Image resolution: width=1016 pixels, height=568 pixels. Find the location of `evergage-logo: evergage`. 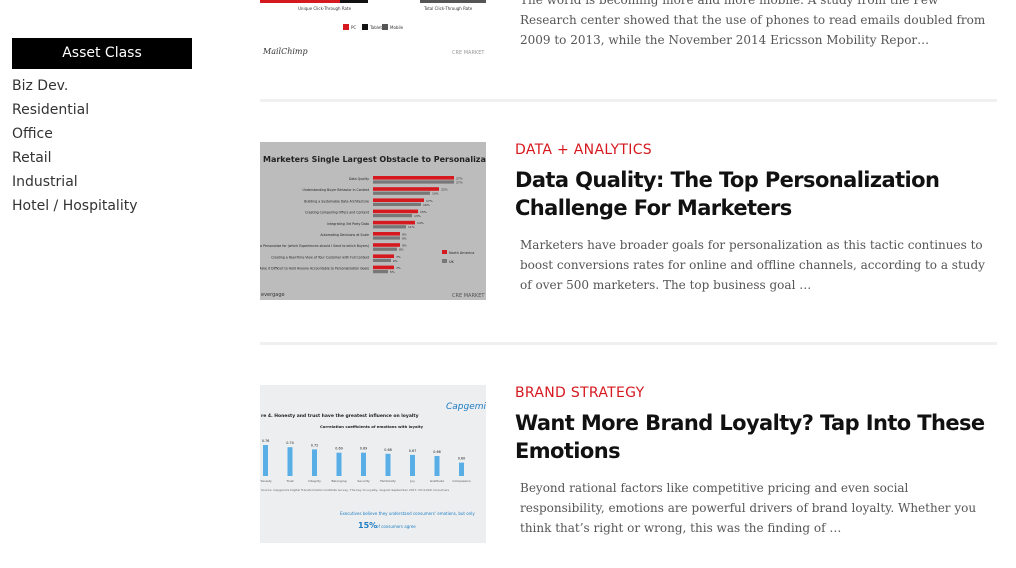

evergage-logo: evergage is located at coordinates (273, 295).